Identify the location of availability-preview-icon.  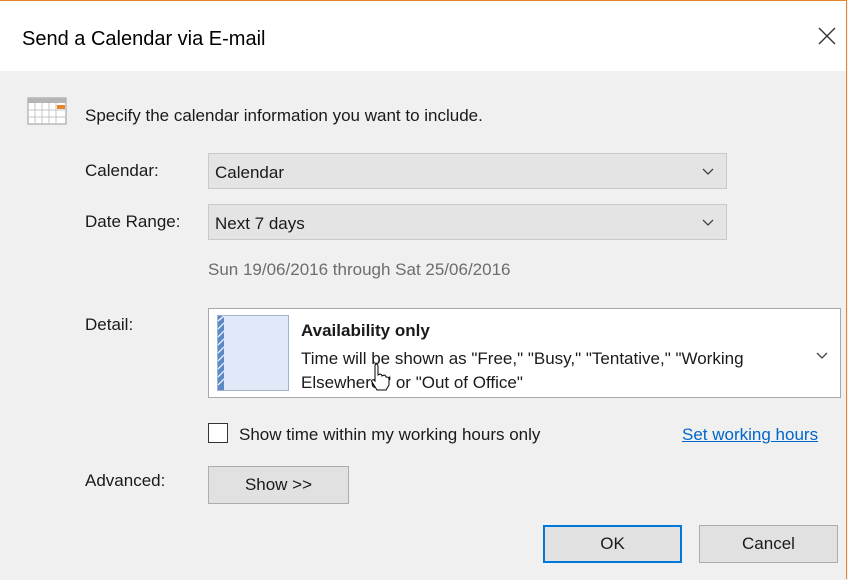
(253, 355).